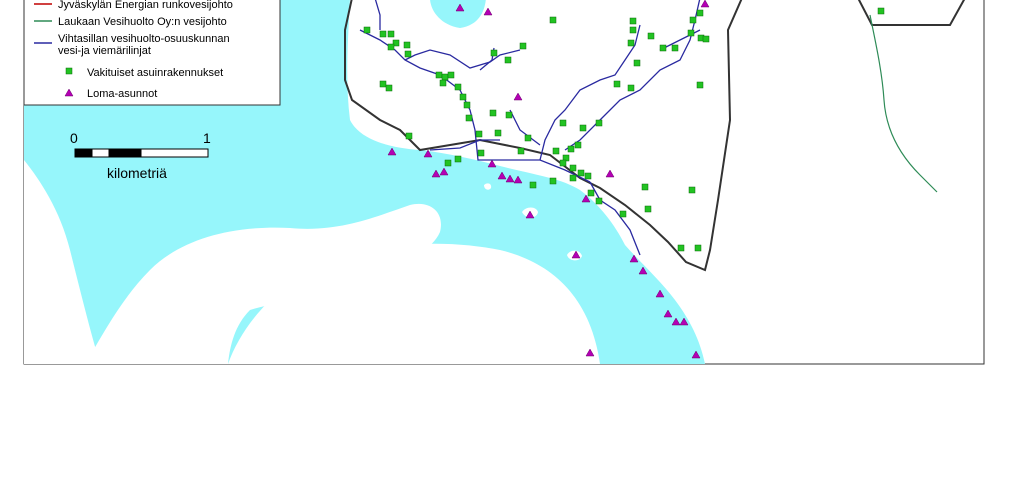 This screenshot has width=1023, height=486. I want to click on legend-label-laukaa: Laukaan Vesihuolto Oy:n vesijohto, so click(142, 22).